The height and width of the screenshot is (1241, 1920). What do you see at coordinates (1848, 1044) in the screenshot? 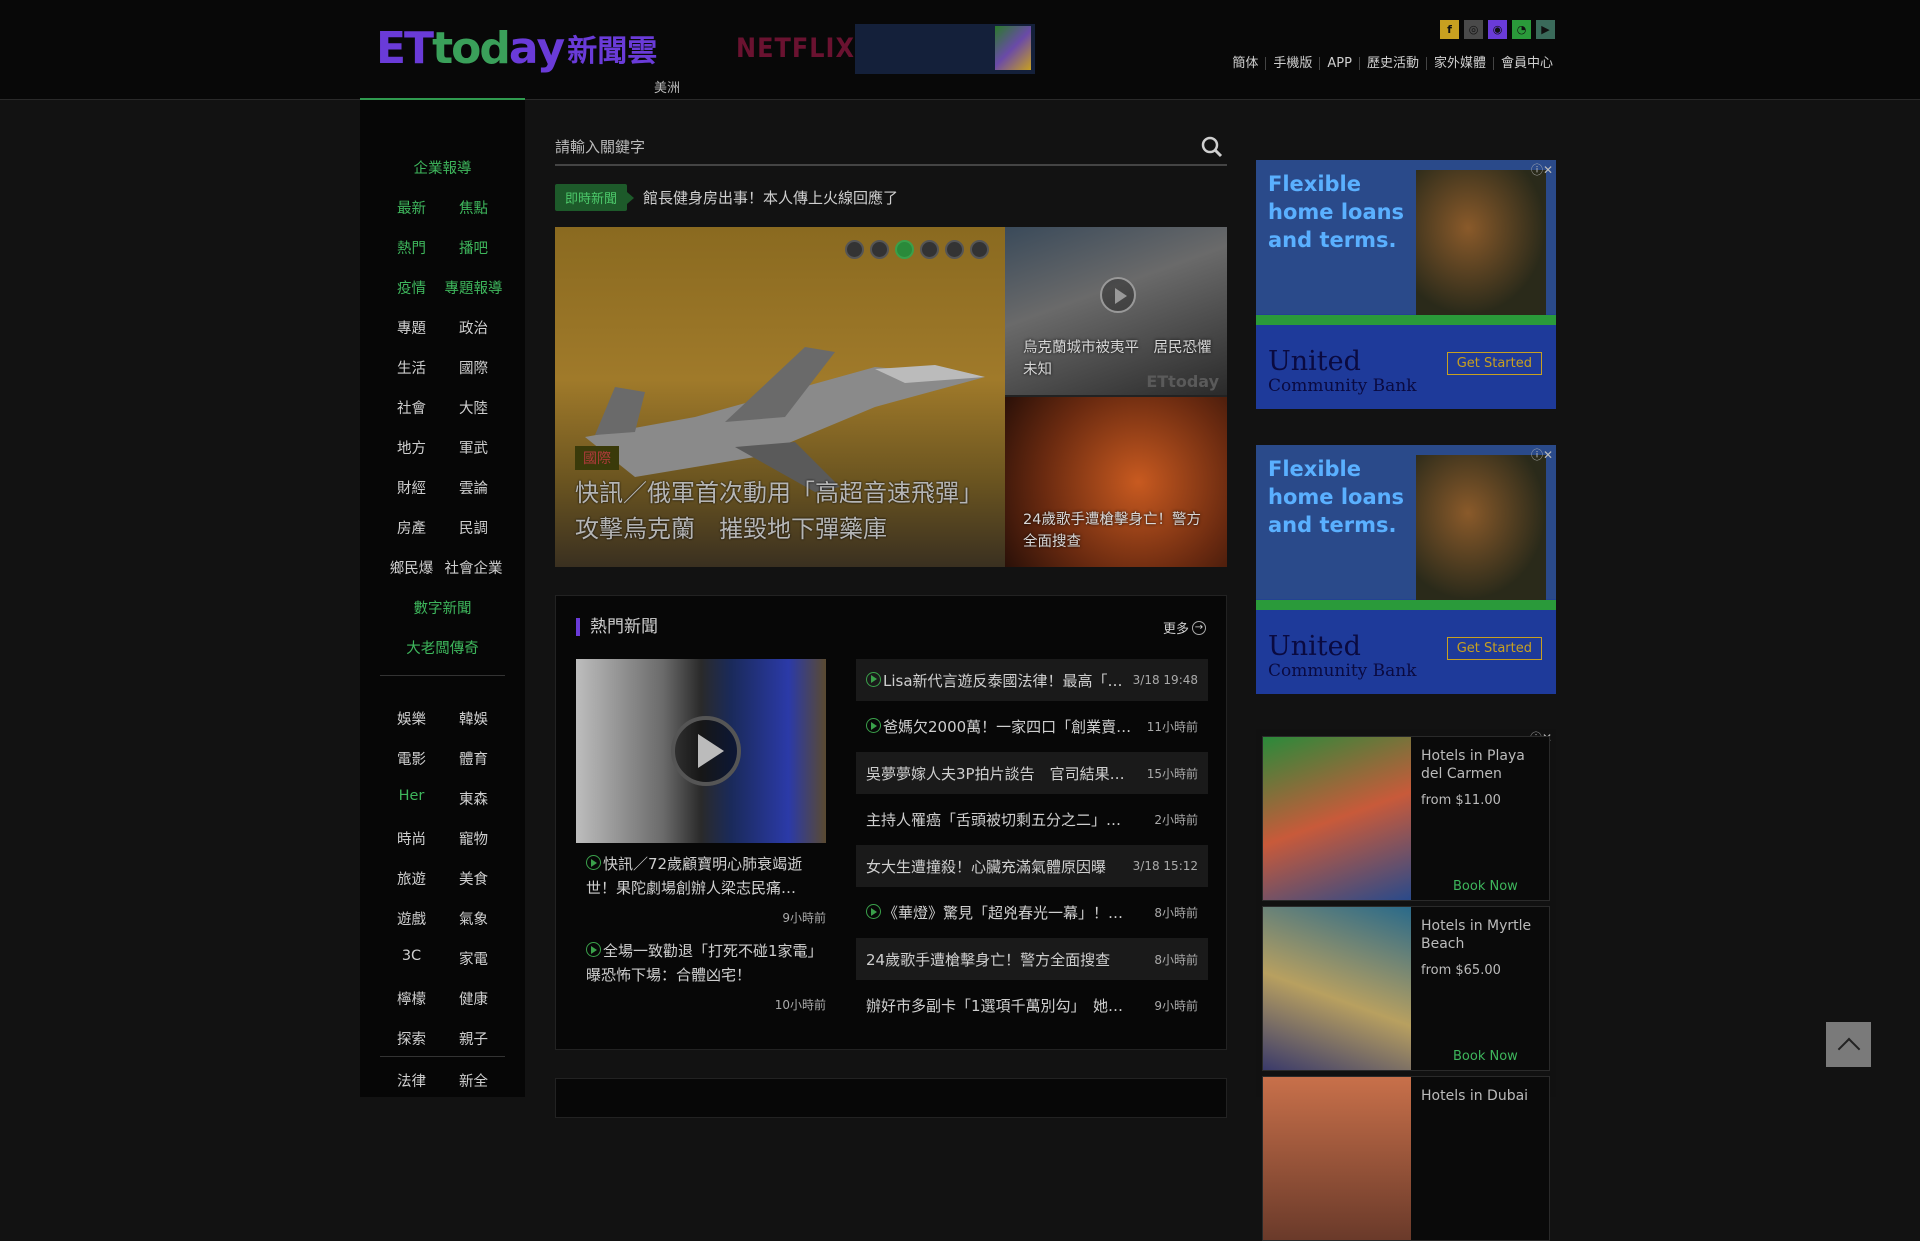
I see `back-to-top-button` at bounding box center [1848, 1044].